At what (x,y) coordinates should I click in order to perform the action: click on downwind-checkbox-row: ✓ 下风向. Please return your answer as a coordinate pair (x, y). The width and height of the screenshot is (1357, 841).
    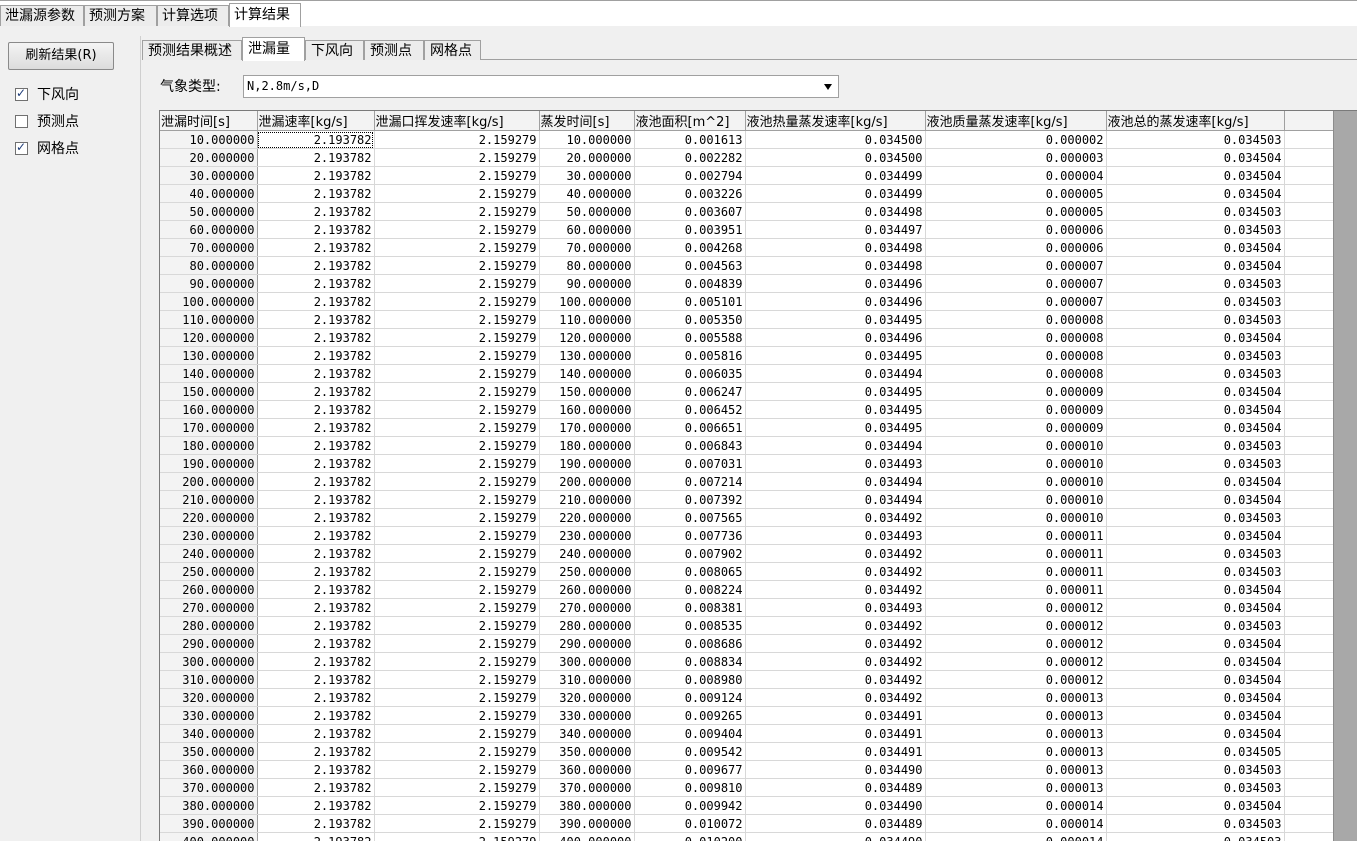
    Looking at the image, I should click on (47, 94).